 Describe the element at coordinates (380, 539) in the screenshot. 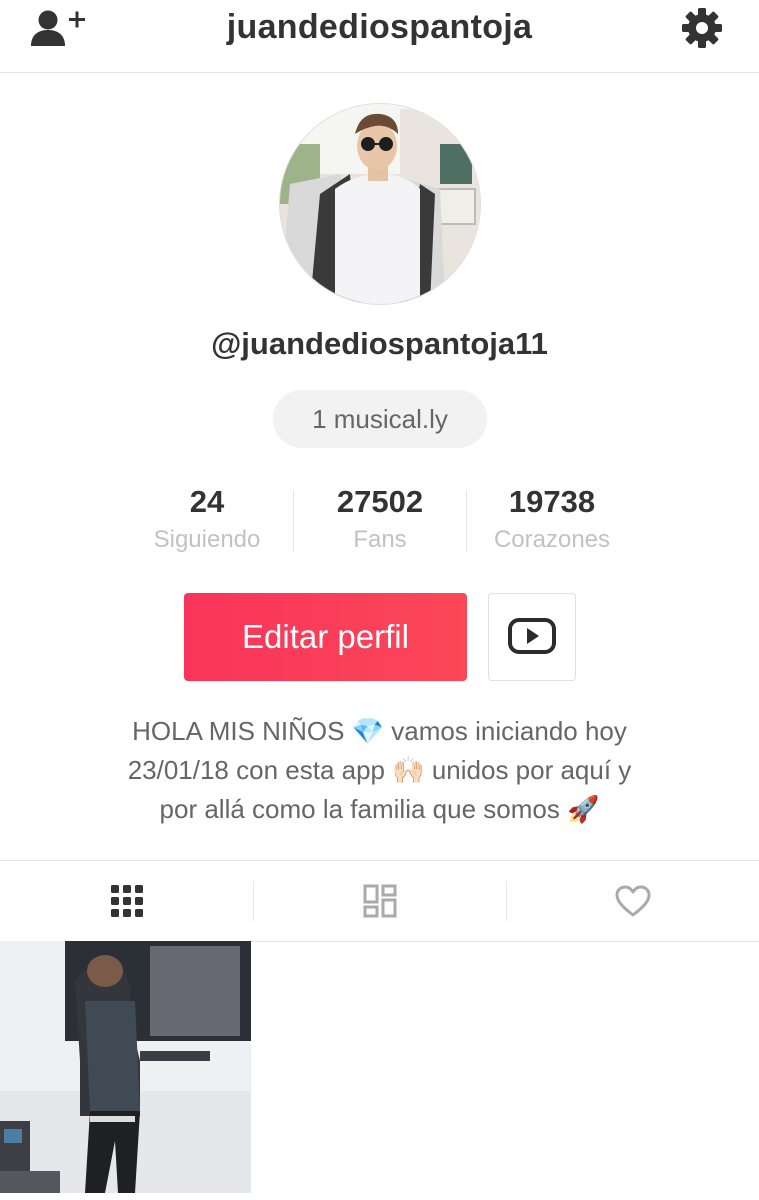

I see `stat-label: Fans` at that location.